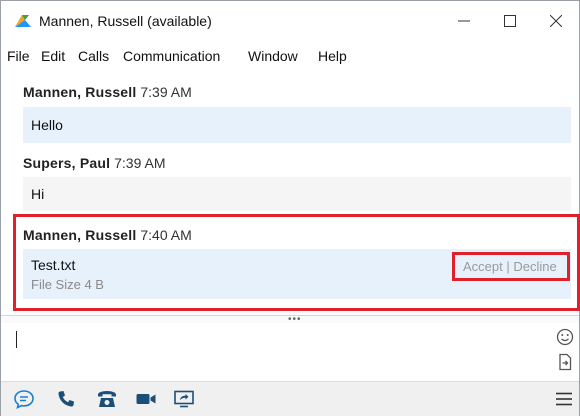  What do you see at coordinates (171, 56) in the screenshot?
I see `menu-communication: Communication` at bounding box center [171, 56].